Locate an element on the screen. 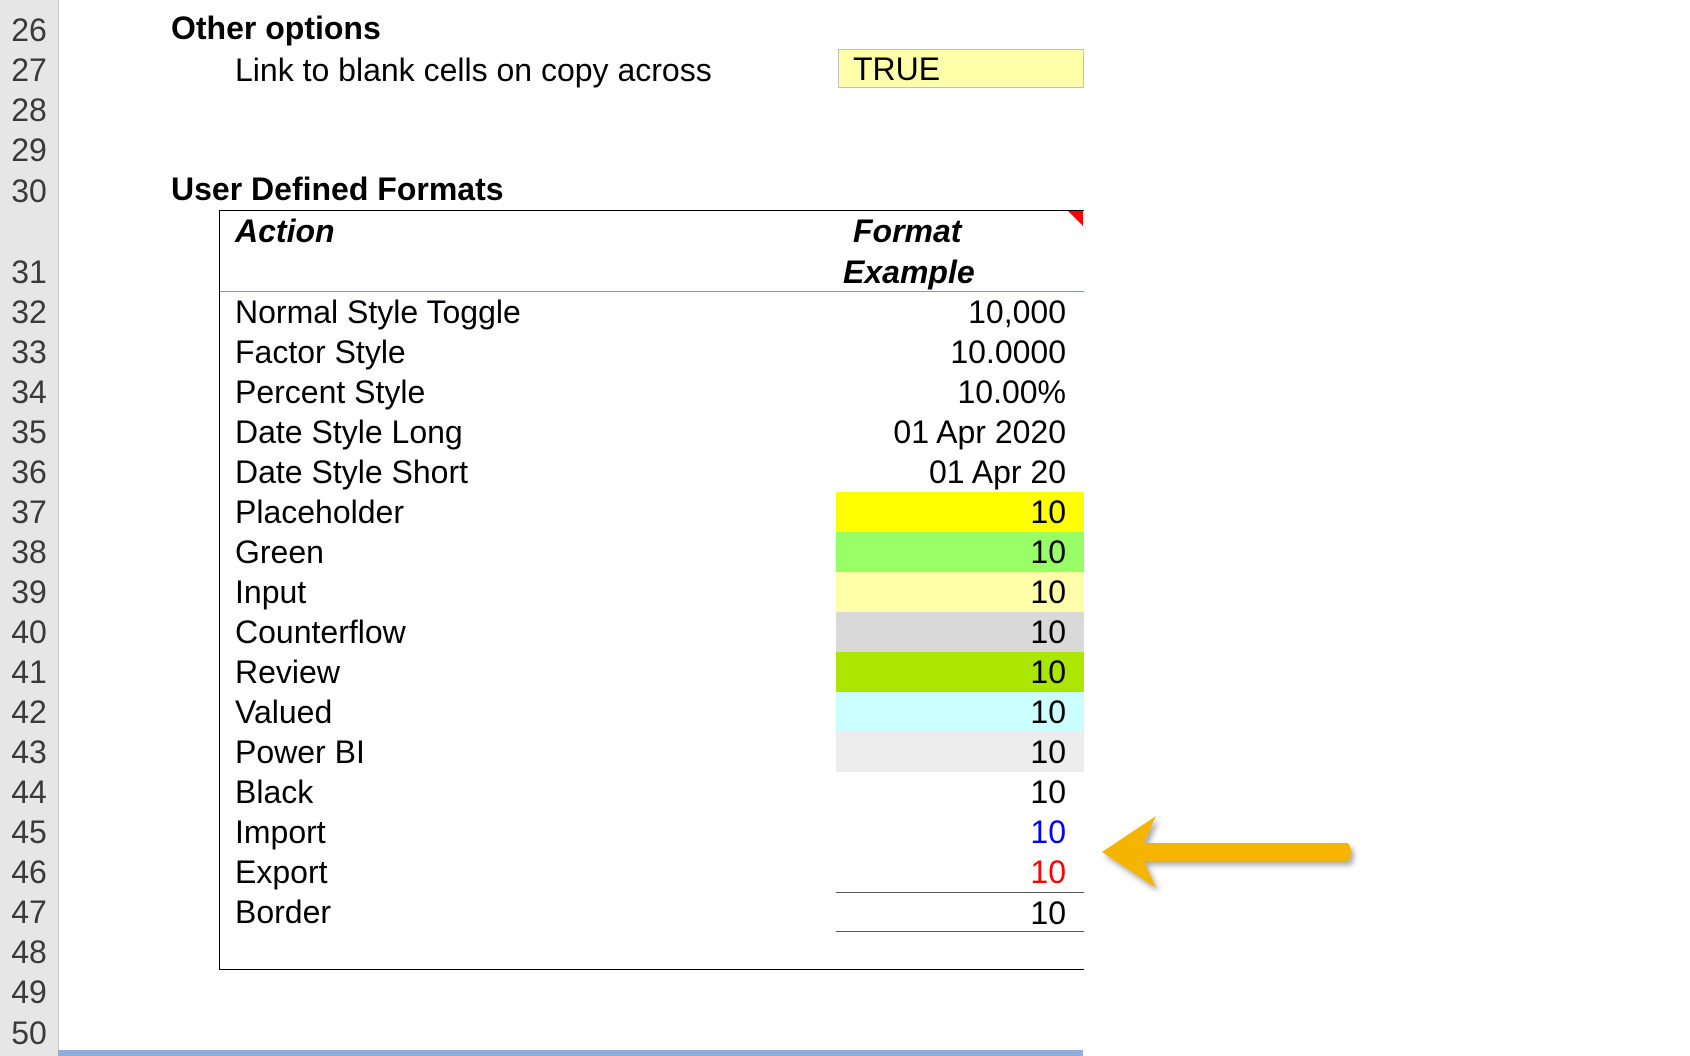 The height and width of the screenshot is (1056, 1690). format-action-label: Review is located at coordinates (287, 672).